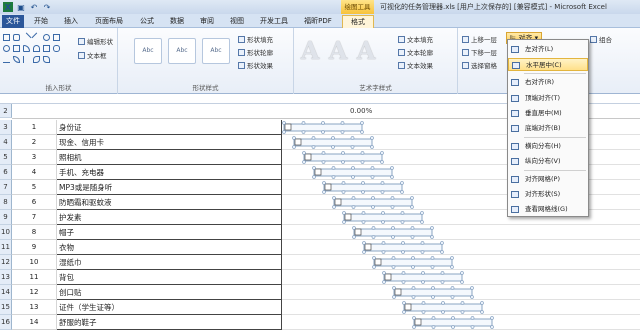  What do you see at coordinates (41, 21) in the screenshot?
I see `tab-home: 开始` at bounding box center [41, 21].